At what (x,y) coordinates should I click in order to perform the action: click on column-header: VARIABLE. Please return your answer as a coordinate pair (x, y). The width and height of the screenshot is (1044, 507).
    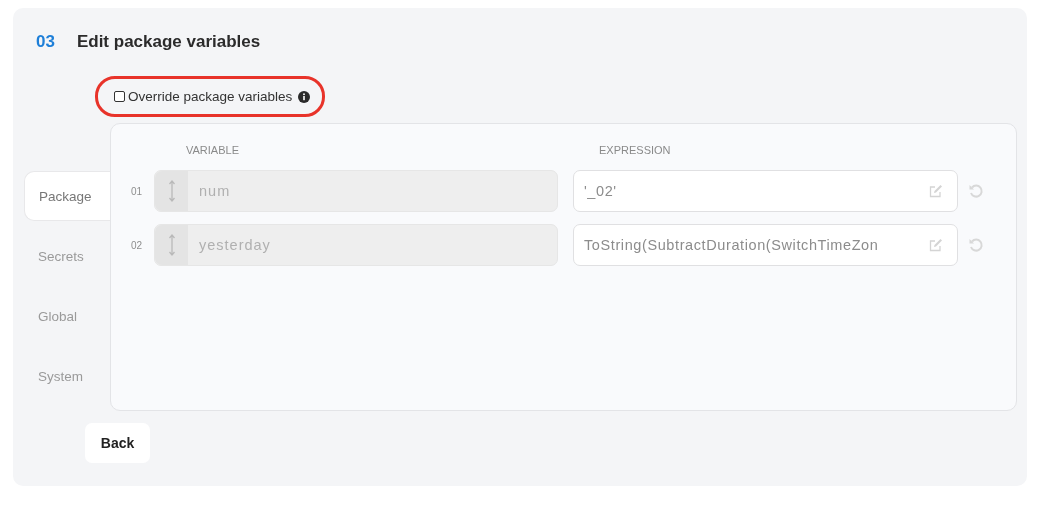
    Looking at the image, I should click on (213, 151).